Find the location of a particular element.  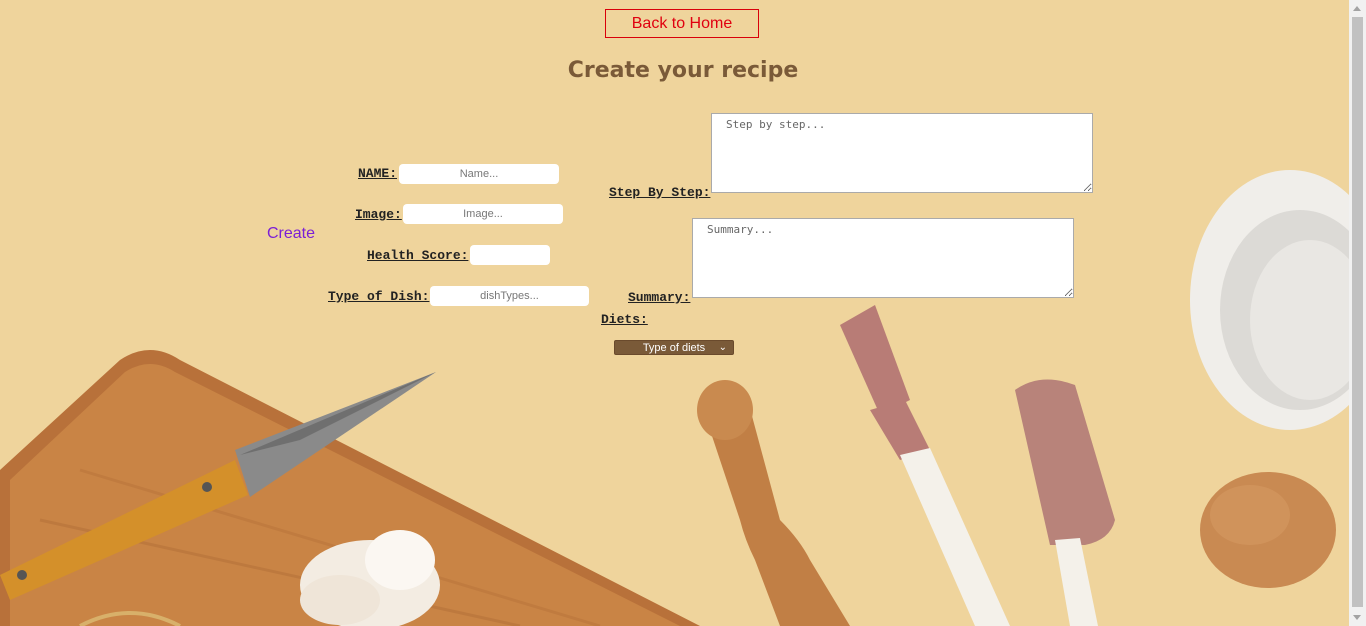

health-score-label: Health Score: is located at coordinates (418, 255).